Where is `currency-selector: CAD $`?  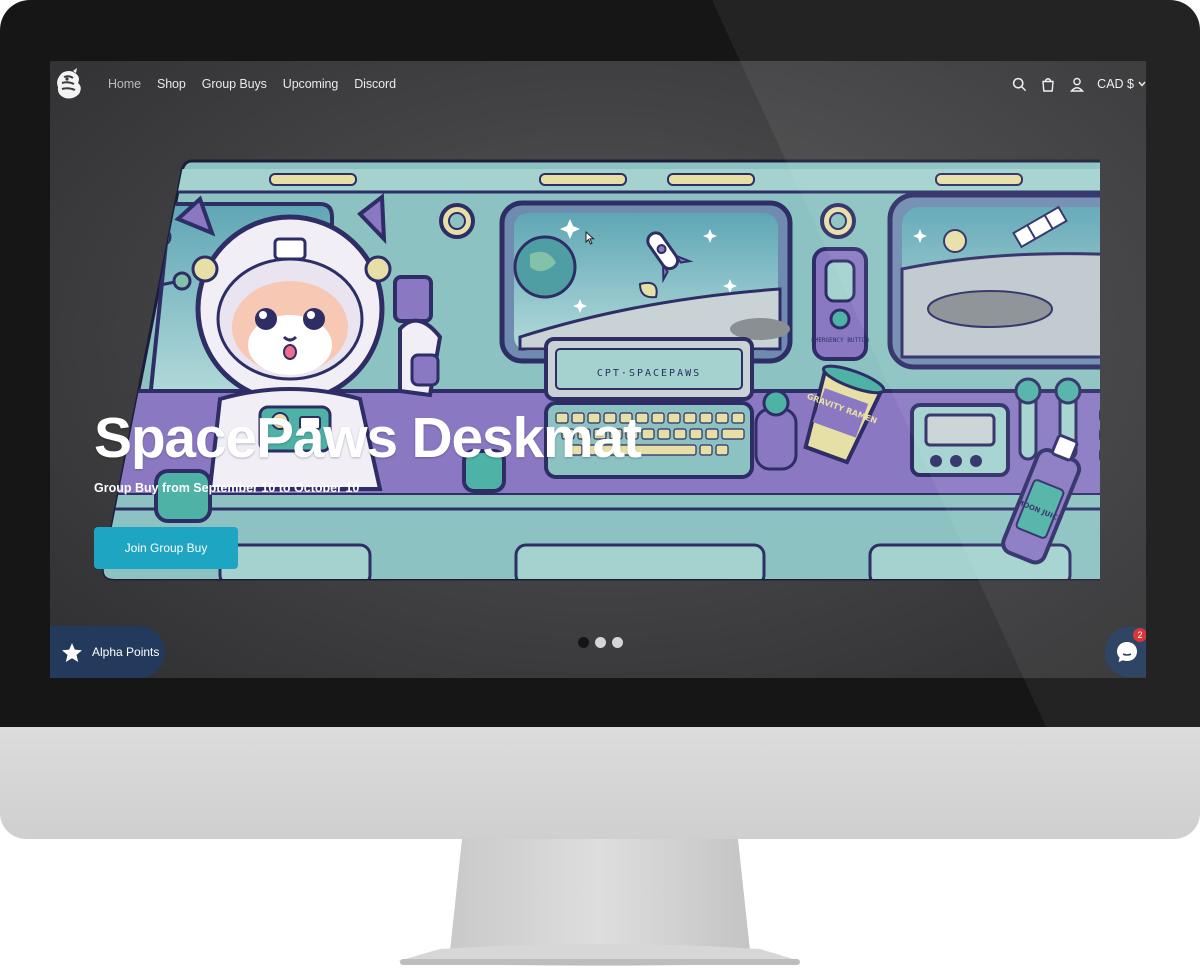 currency-selector: CAD $ is located at coordinates (1121, 84).